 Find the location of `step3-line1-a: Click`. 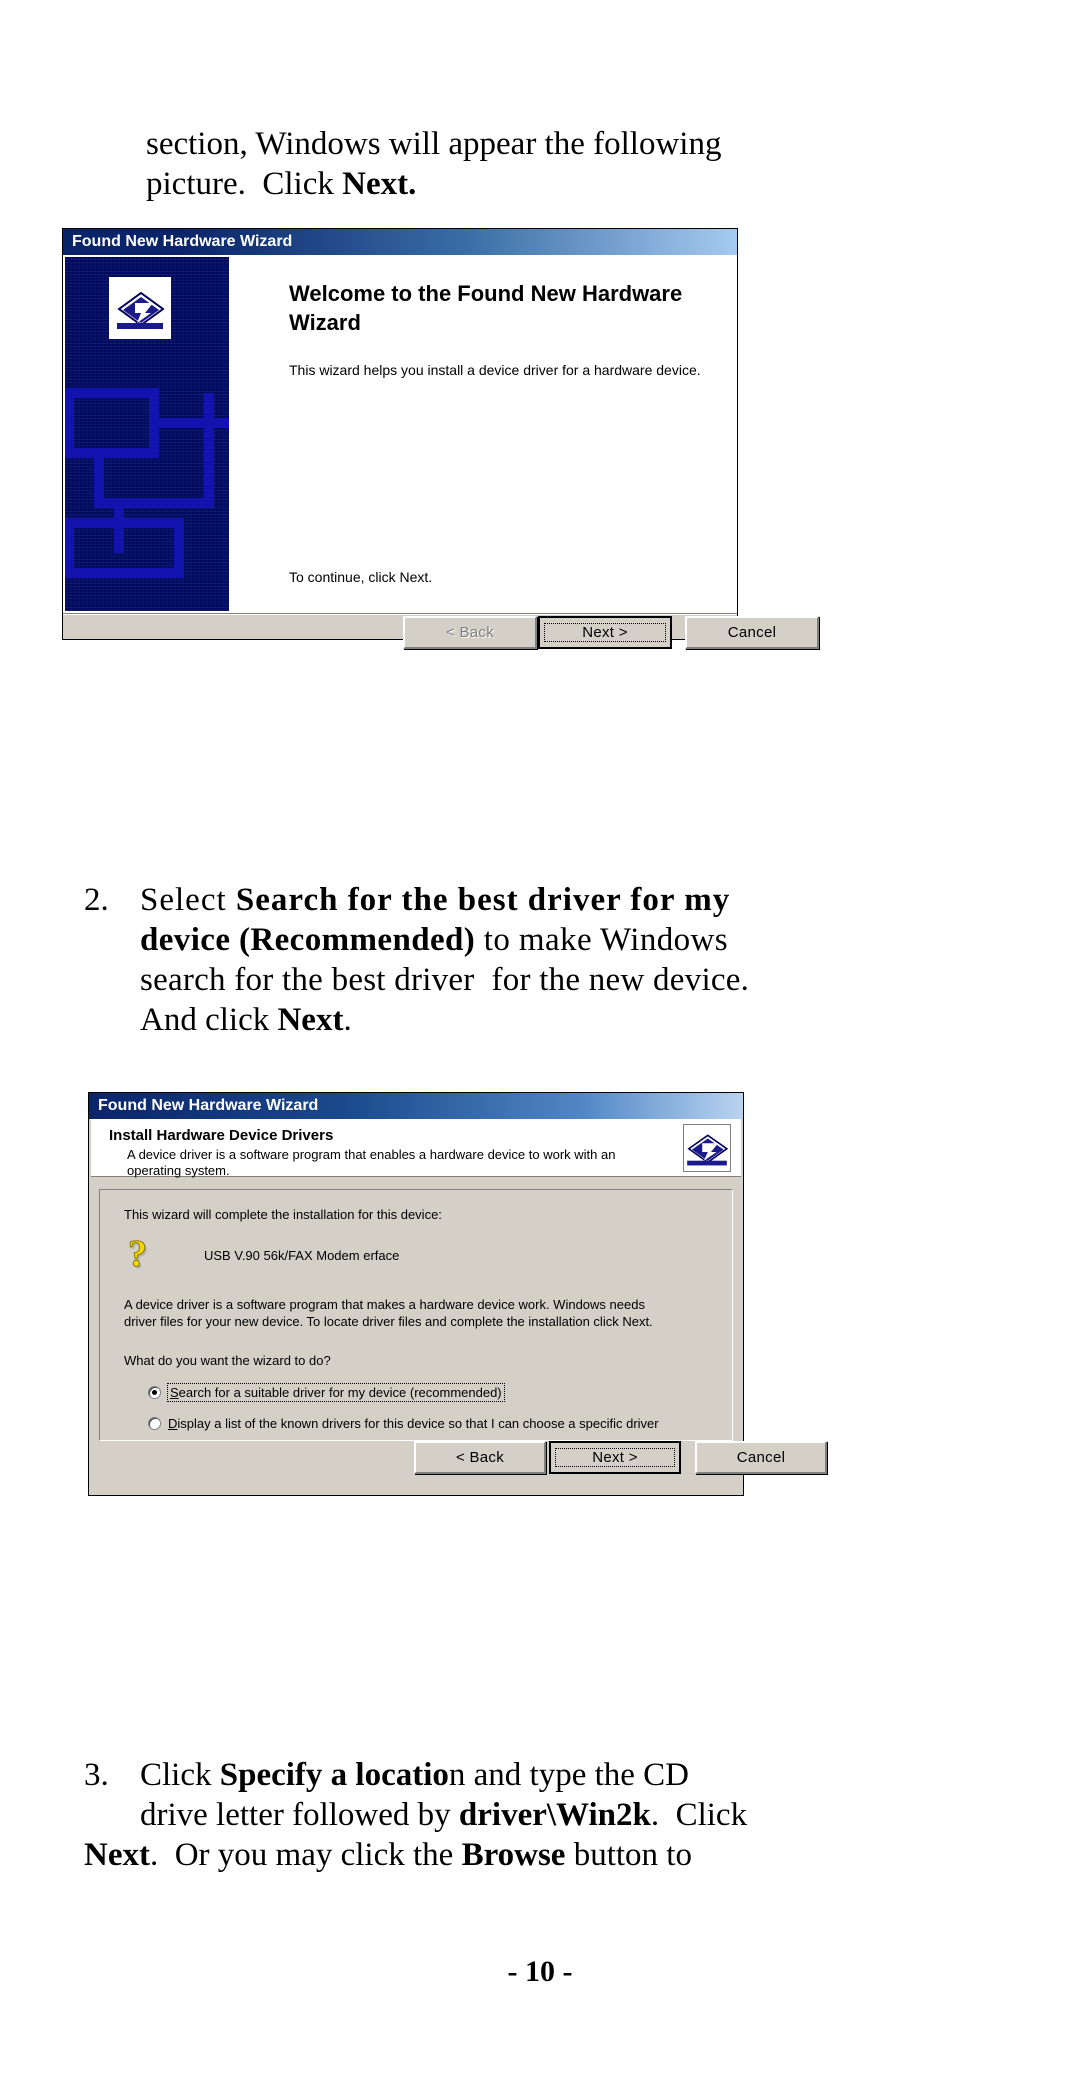

step3-line1-a: Click is located at coordinates (180, 1775).